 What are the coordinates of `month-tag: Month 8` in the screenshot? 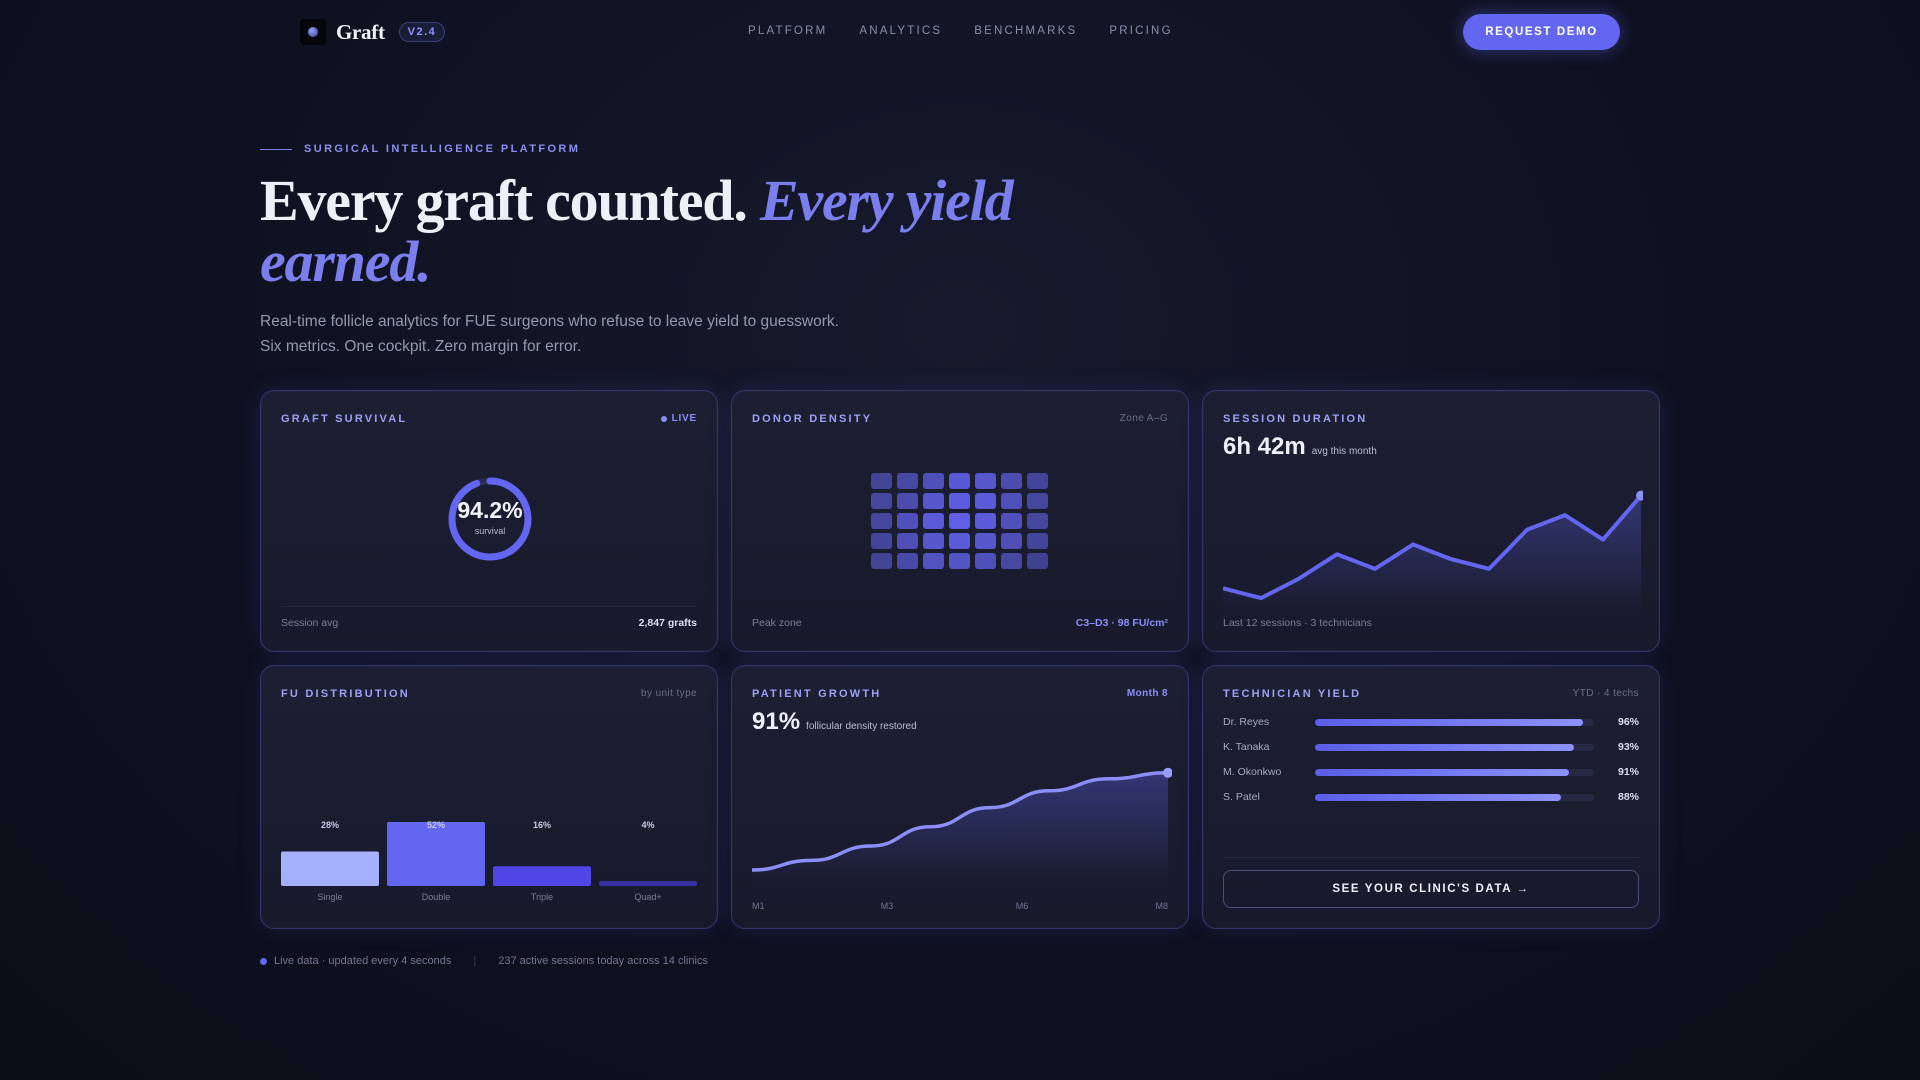 It's located at (1147, 693).